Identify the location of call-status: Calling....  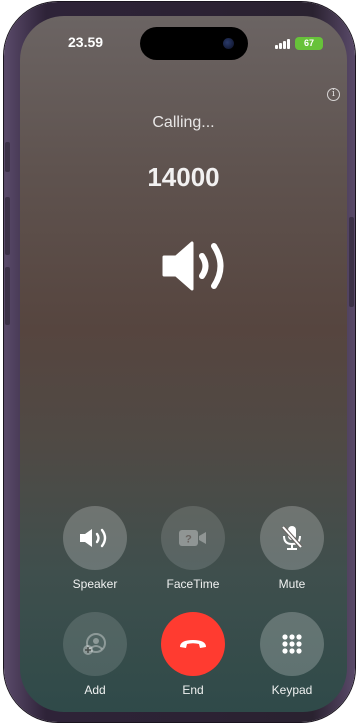
(183, 122).